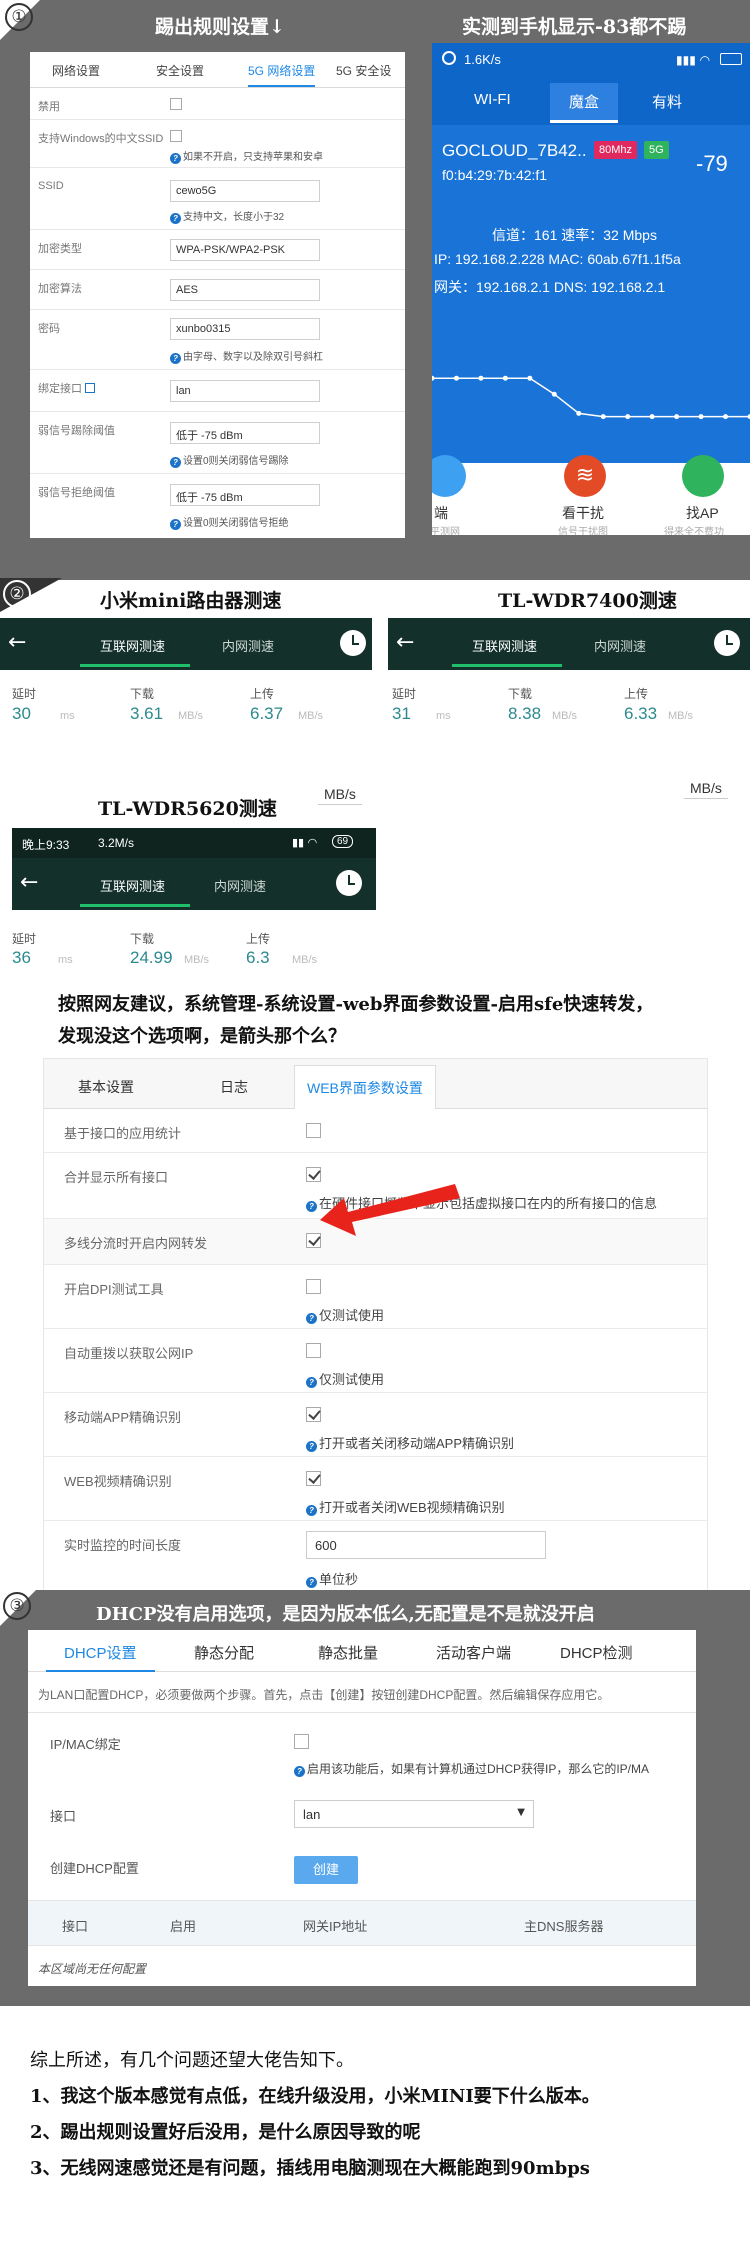  What do you see at coordinates (132, 645) in the screenshot?
I see `tab-internet-speedtest-xiaomi: 互联网测速` at bounding box center [132, 645].